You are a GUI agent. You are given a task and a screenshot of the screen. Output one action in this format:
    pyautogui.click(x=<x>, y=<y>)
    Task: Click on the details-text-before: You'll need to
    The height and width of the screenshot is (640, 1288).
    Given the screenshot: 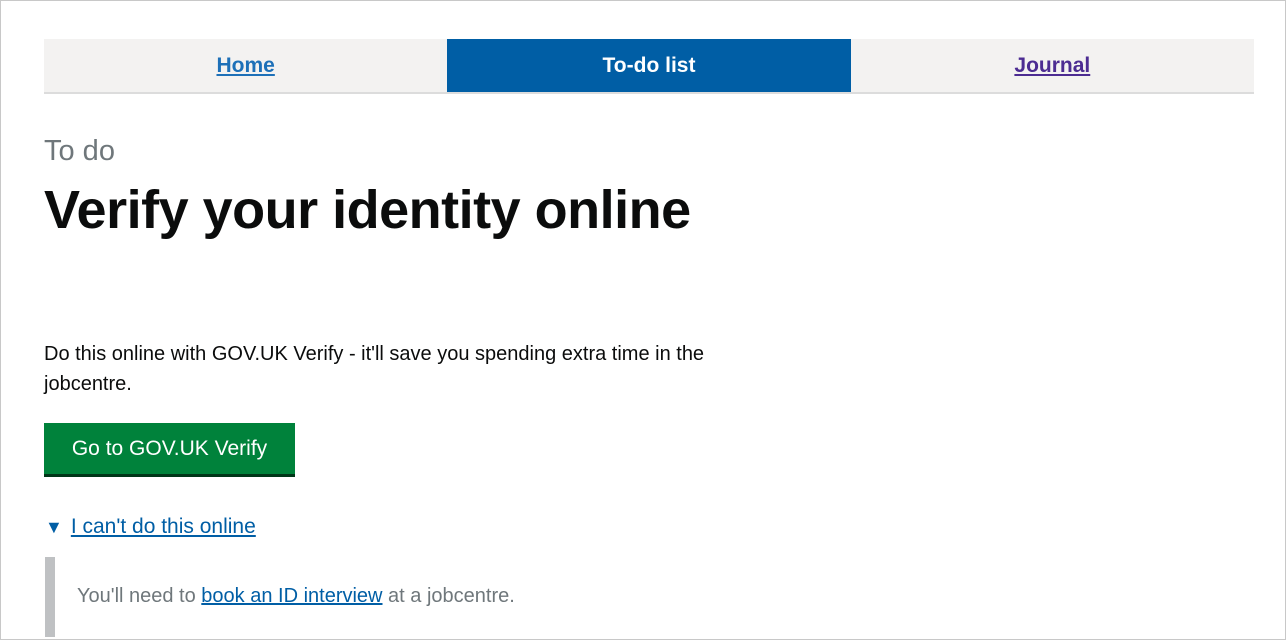 What is the action you would take?
    pyautogui.click(x=139, y=596)
    